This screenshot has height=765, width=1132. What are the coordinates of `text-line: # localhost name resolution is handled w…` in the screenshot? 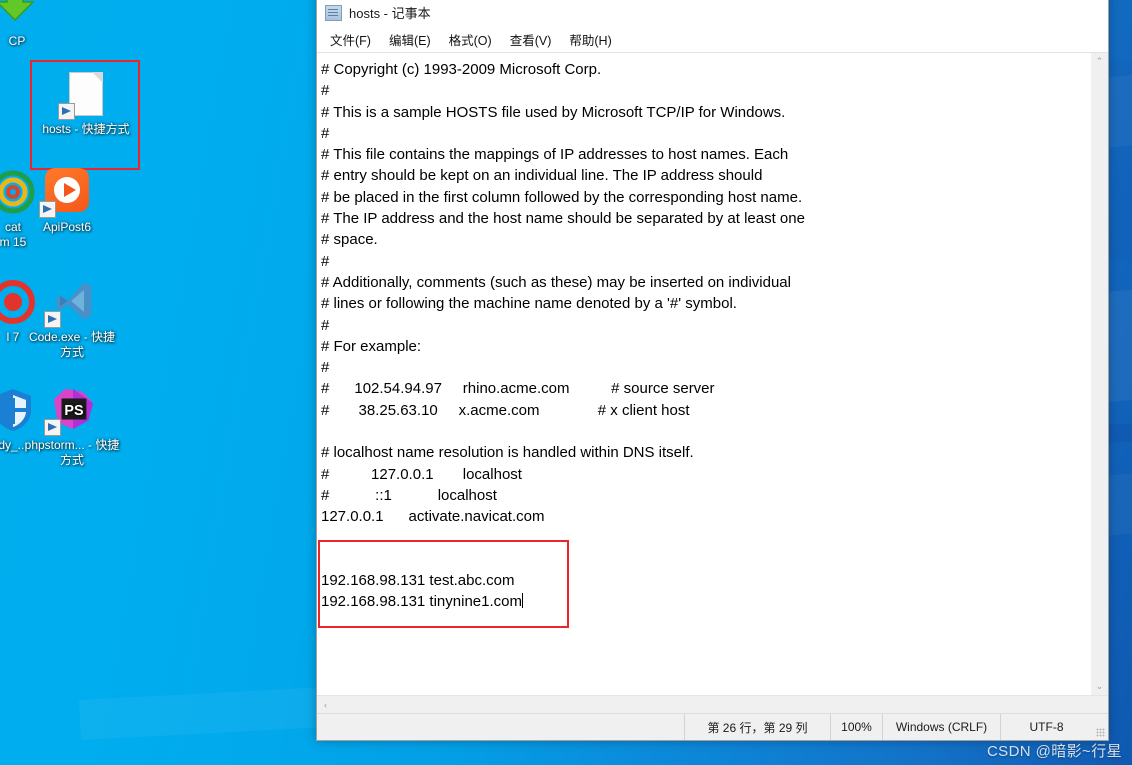 It's located at (507, 453).